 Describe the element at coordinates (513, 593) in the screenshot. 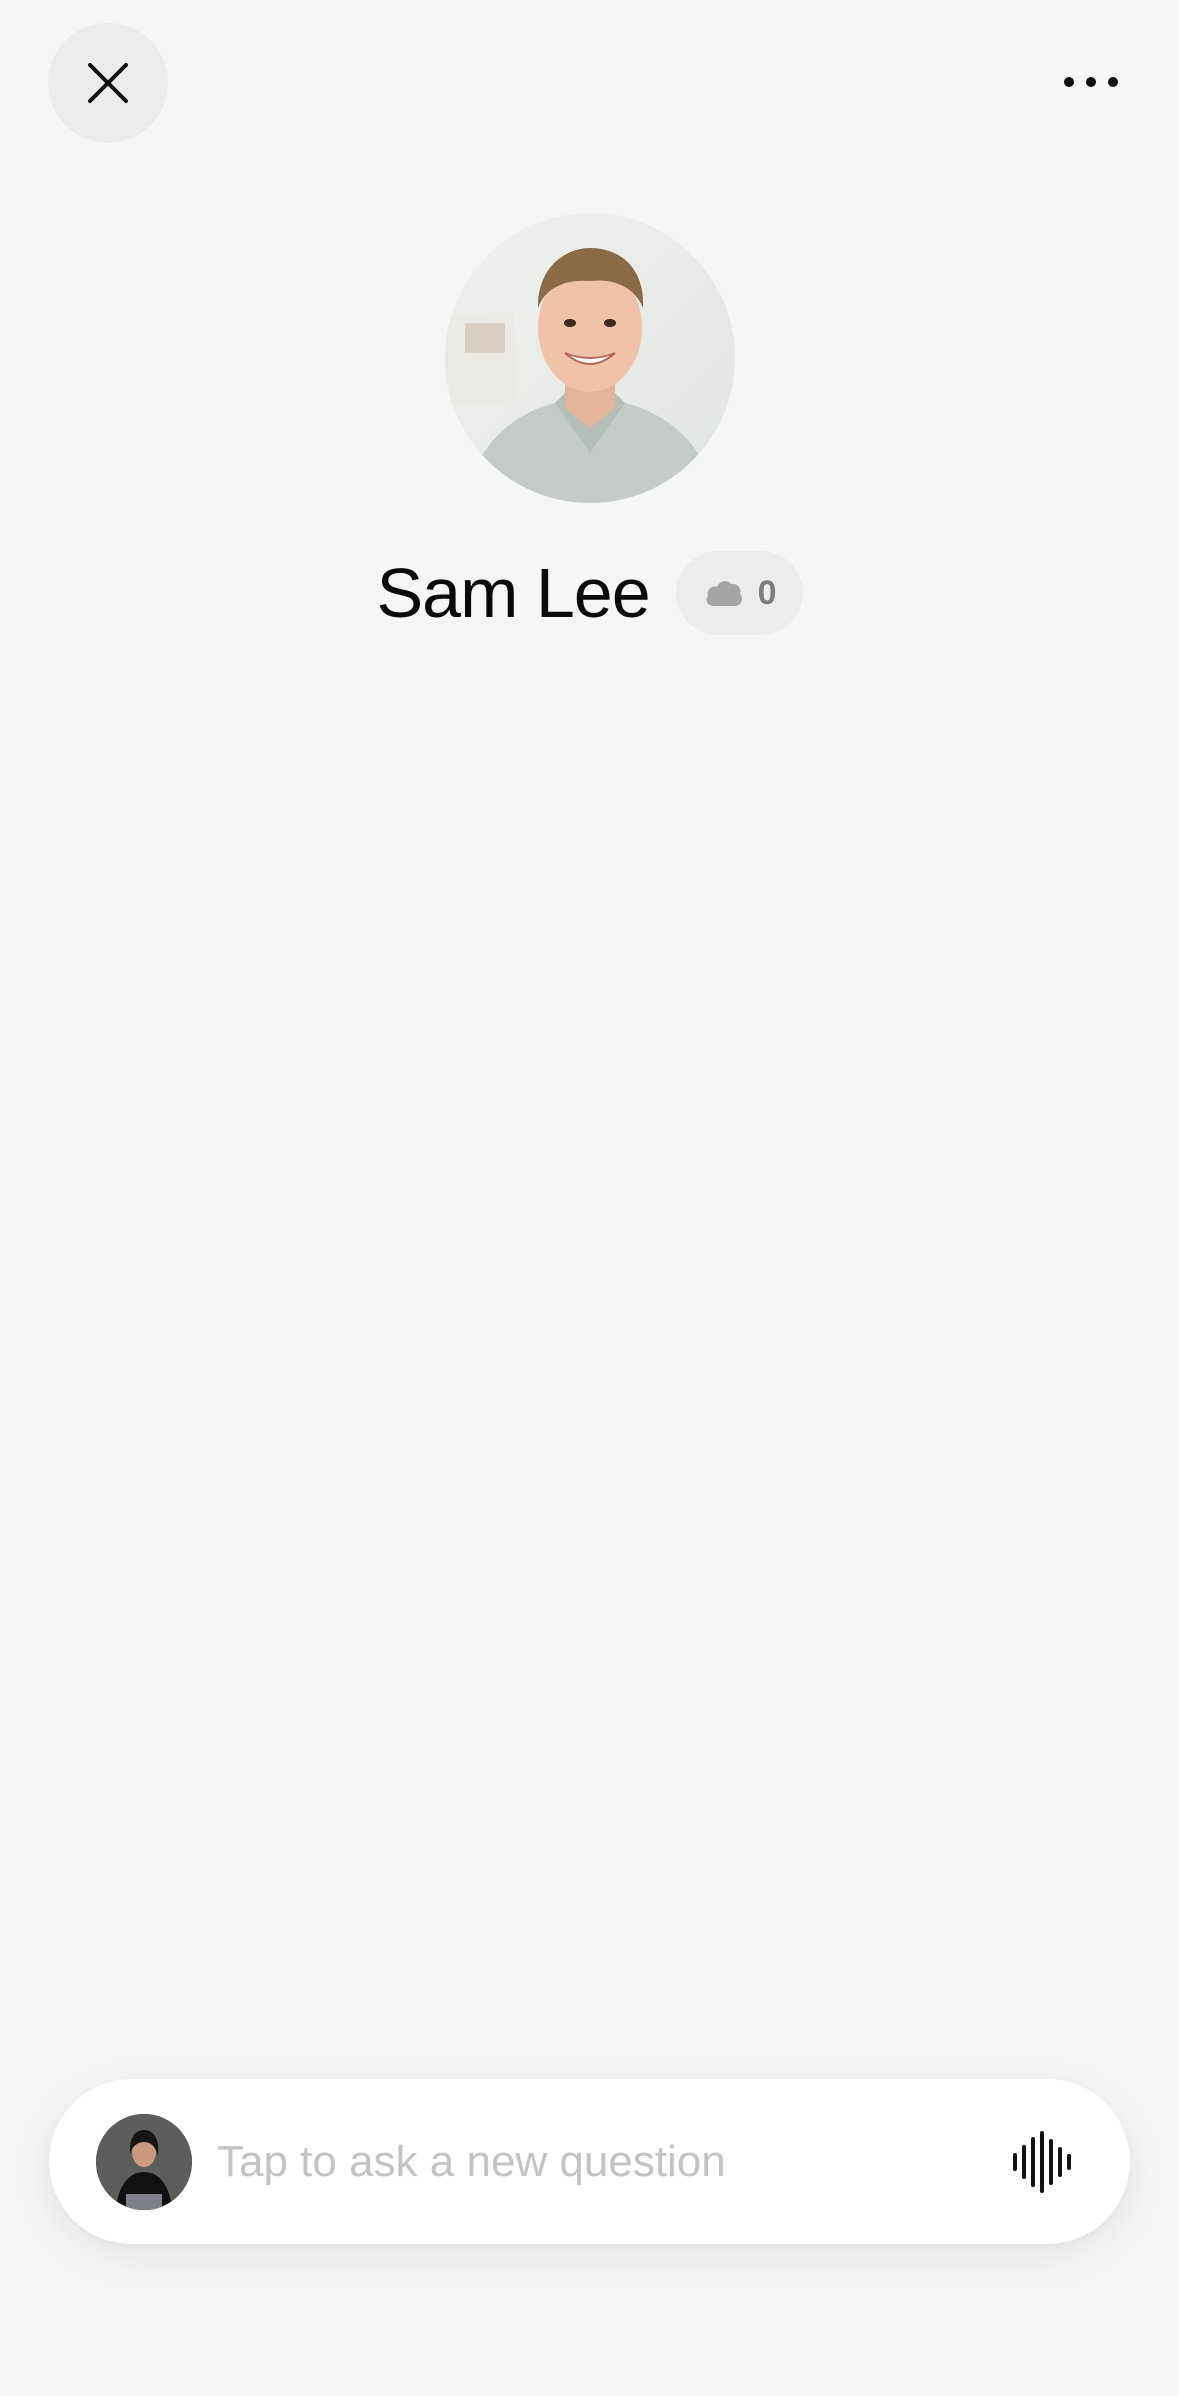

I see `profile-name: Sam Lee` at that location.